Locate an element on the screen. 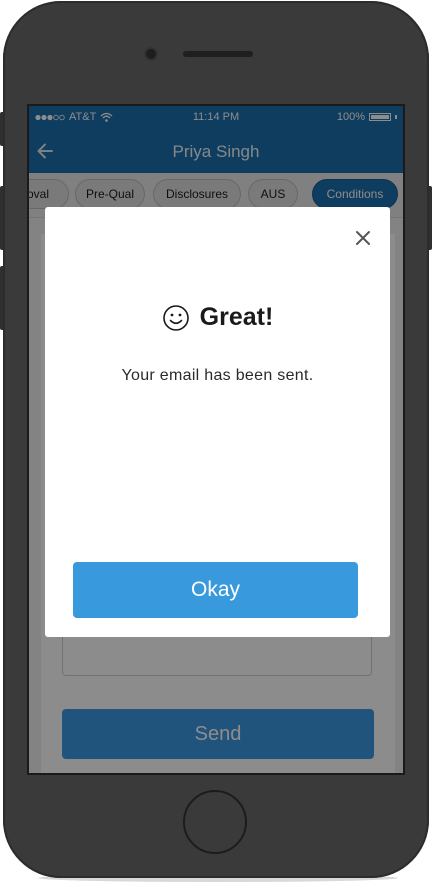 This screenshot has width=432, height=883. close-icon is located at coordinates (363, 238).